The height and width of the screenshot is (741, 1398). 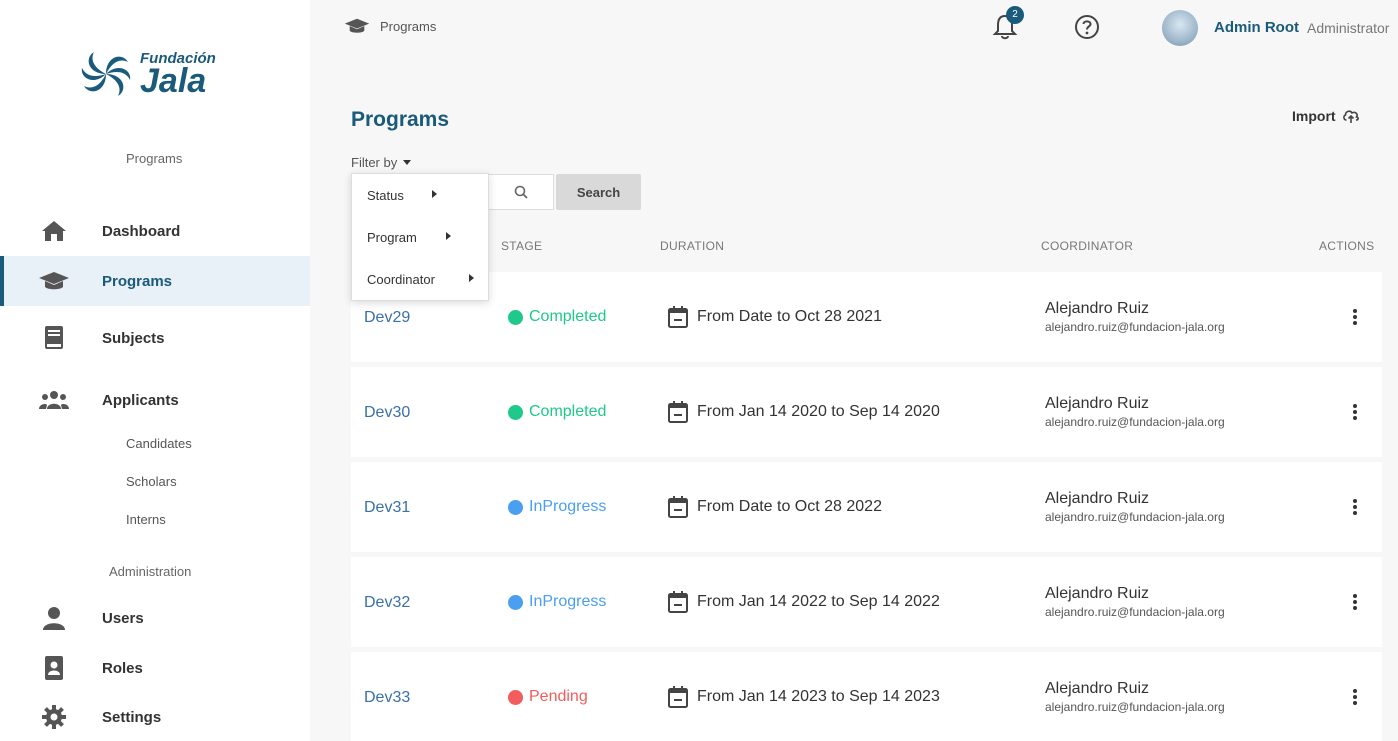 What do you see at coordinates (789, 506) in the screenshot?
I see `duration-label: From Date to Oct 28 2022` at bounding box center [789, 506].